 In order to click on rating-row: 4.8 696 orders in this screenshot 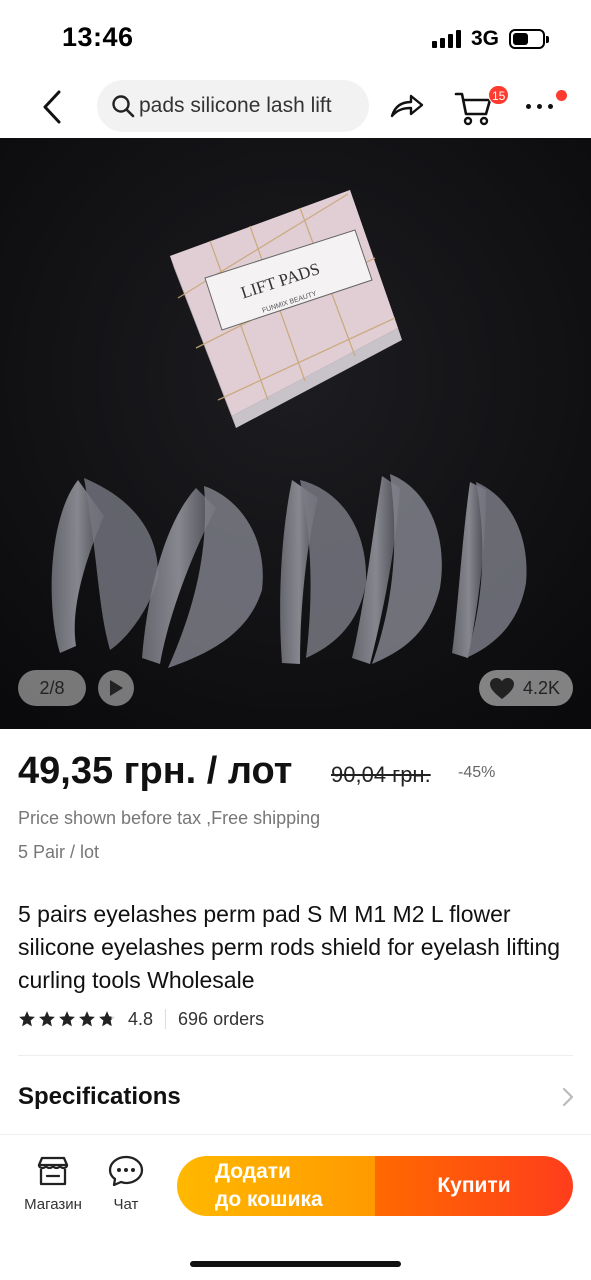, I will do `click(141, 1019)`.